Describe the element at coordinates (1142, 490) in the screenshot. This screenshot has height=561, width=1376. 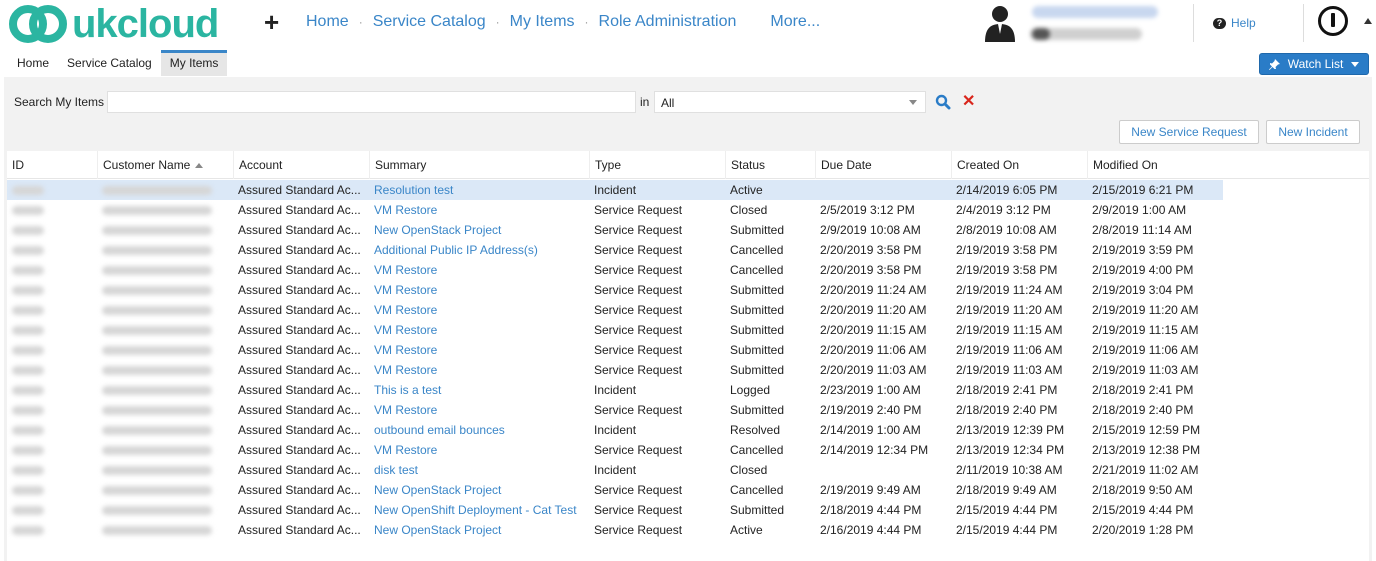
I see `cell-modified-on: 2/18/2019 9:50 AM` at that location.